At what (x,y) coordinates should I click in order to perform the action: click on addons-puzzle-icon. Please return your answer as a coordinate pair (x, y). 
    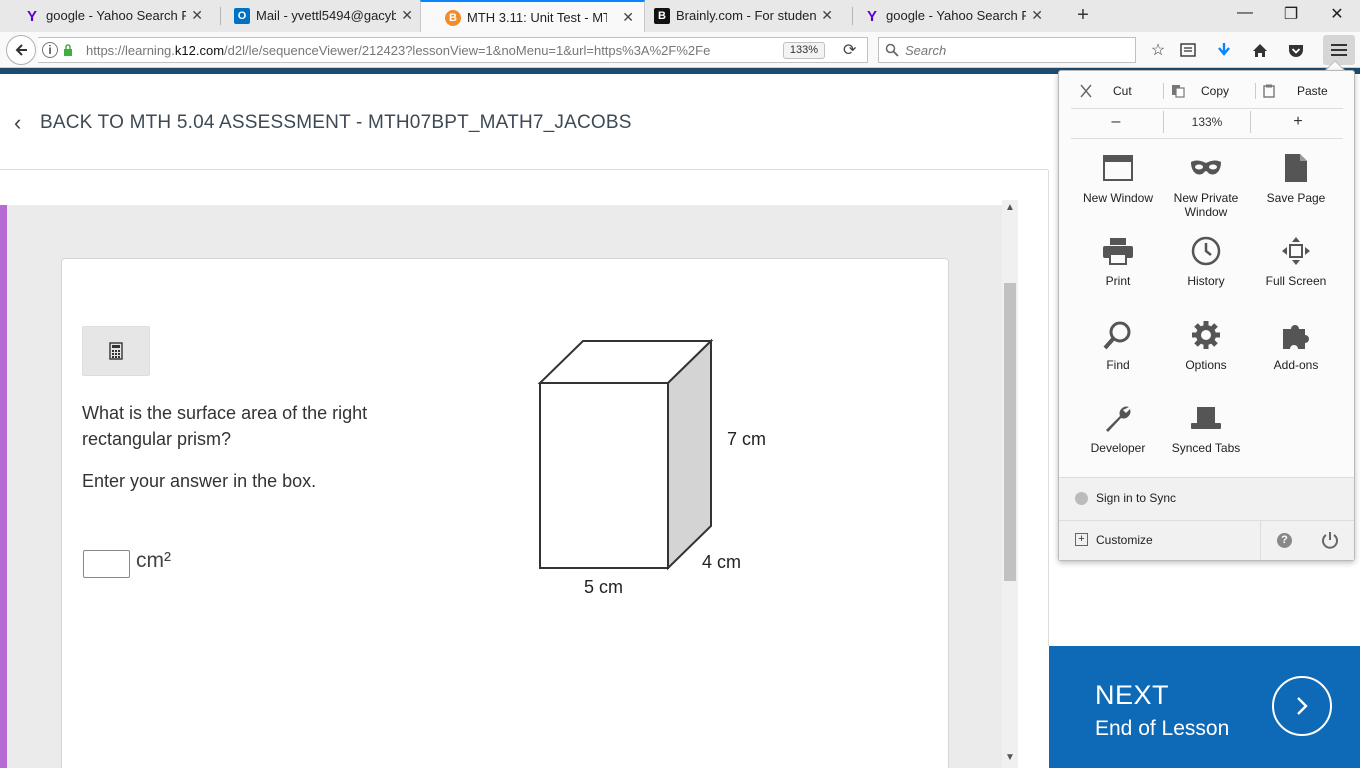
    Looking at the image, I should click on (1296, 337).